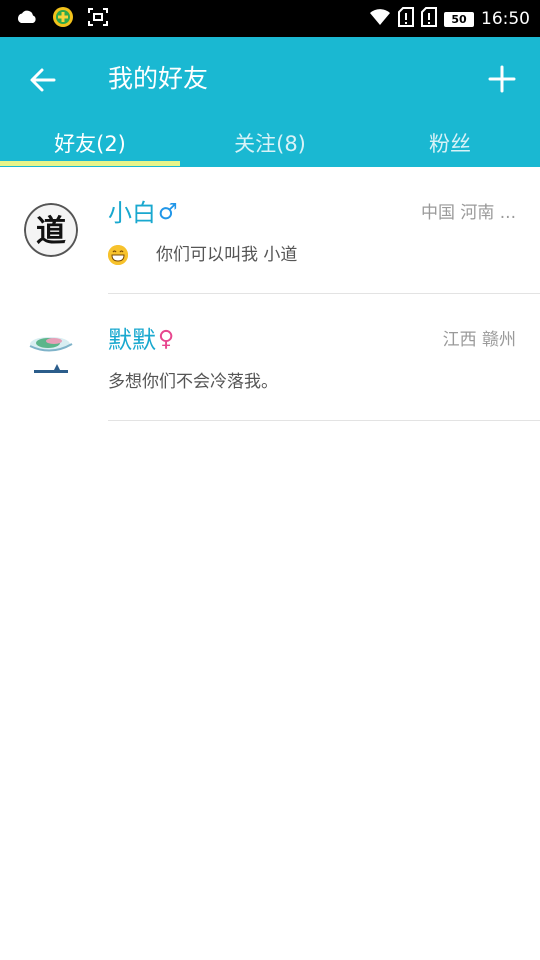 Image resolution: width=540 pixels, height=960 pixels. Describe the element at coordinates (51, 357) in the screenshot. I see `avatar` at that location.